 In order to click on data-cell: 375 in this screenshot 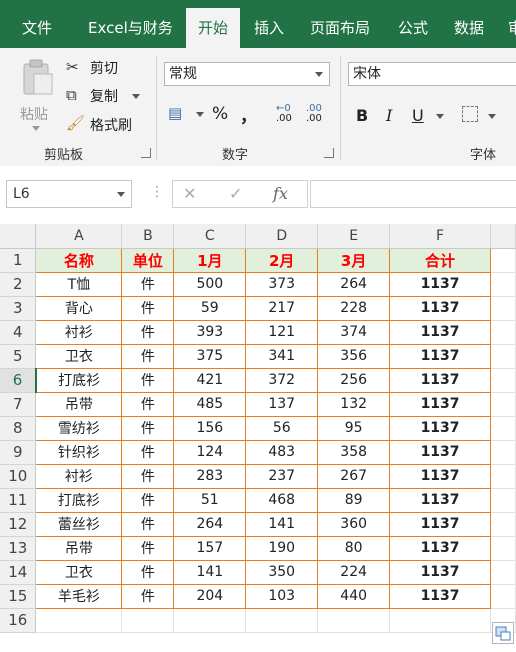, I will do `click(210, 356)`.